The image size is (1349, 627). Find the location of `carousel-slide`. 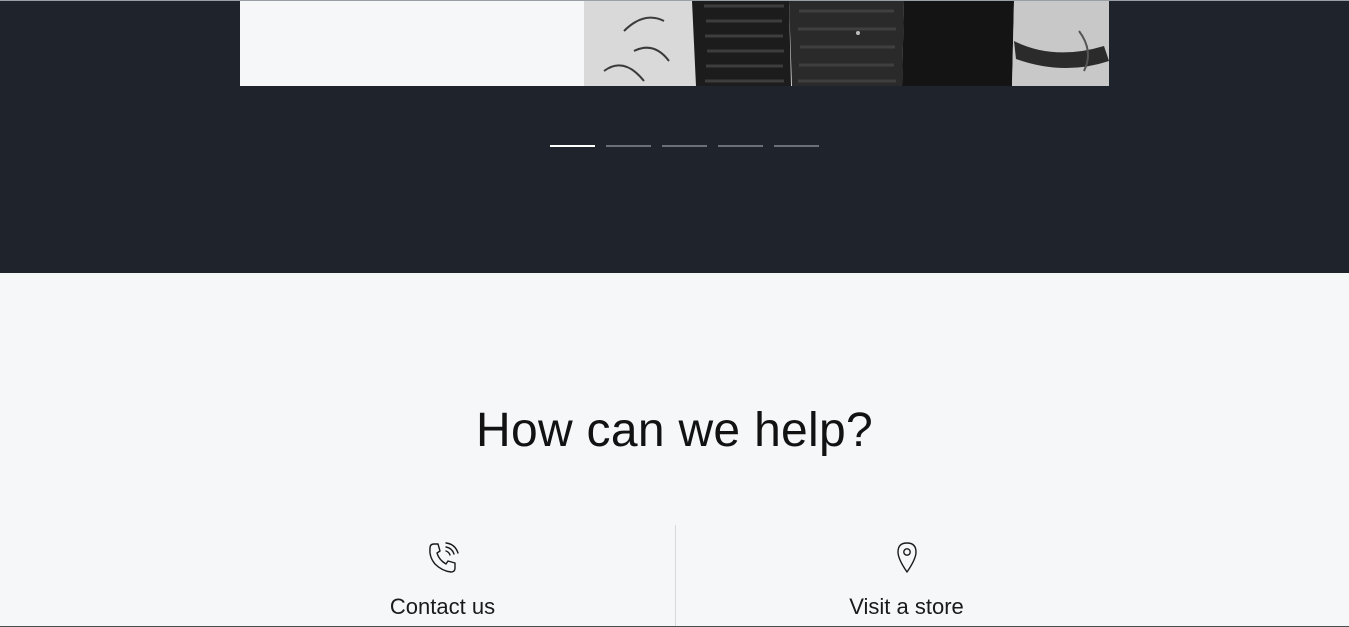

carousel-slide is located at coordinates (674, 43).